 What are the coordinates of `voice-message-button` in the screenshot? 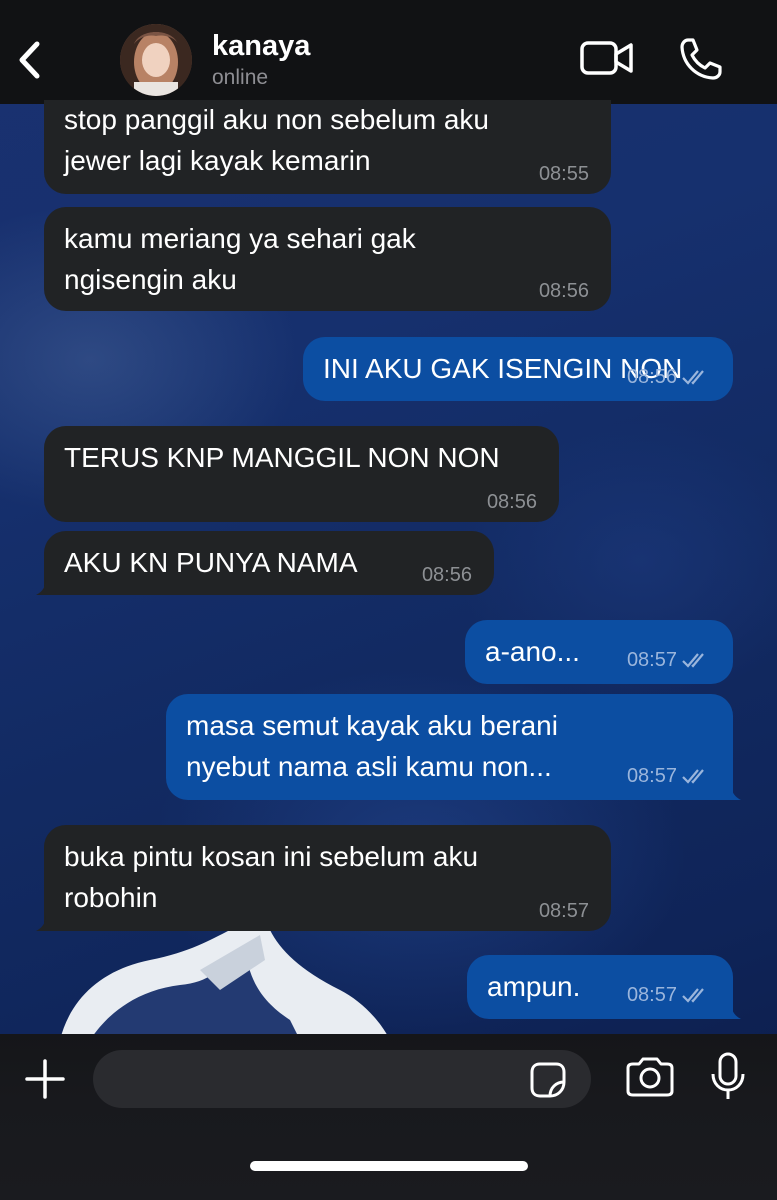 It's located at (728, 1077).